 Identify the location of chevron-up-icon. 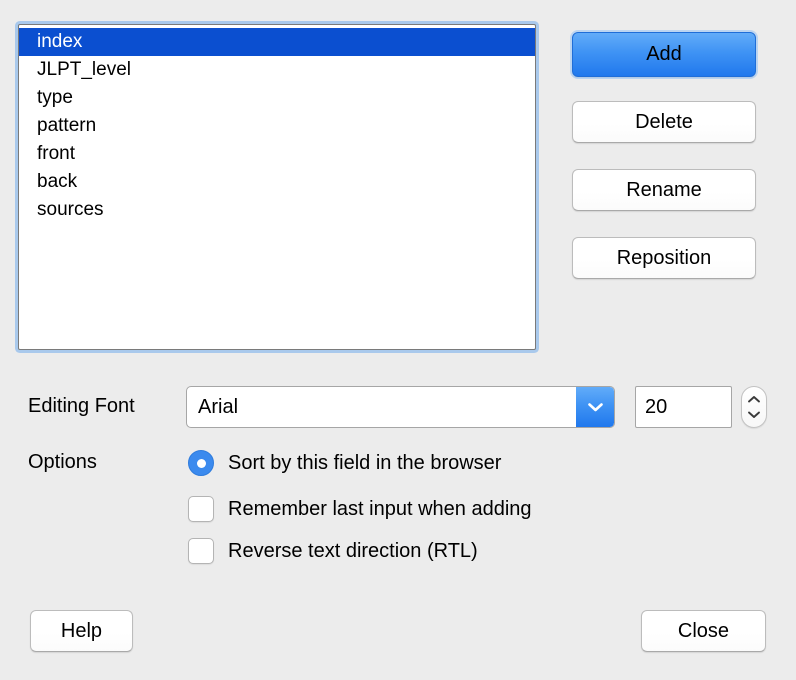
(754, 399).